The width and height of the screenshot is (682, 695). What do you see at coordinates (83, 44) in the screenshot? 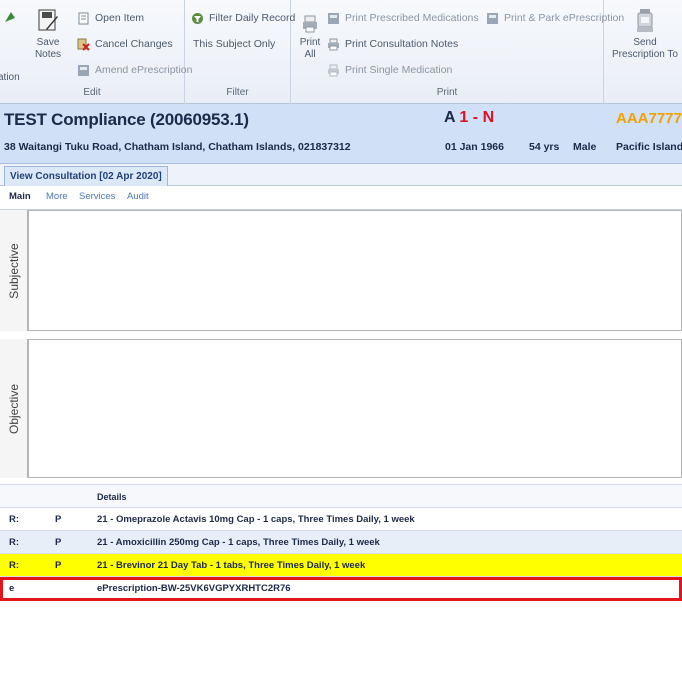
I see `cancel-icon` at bounding box center [83, 44].